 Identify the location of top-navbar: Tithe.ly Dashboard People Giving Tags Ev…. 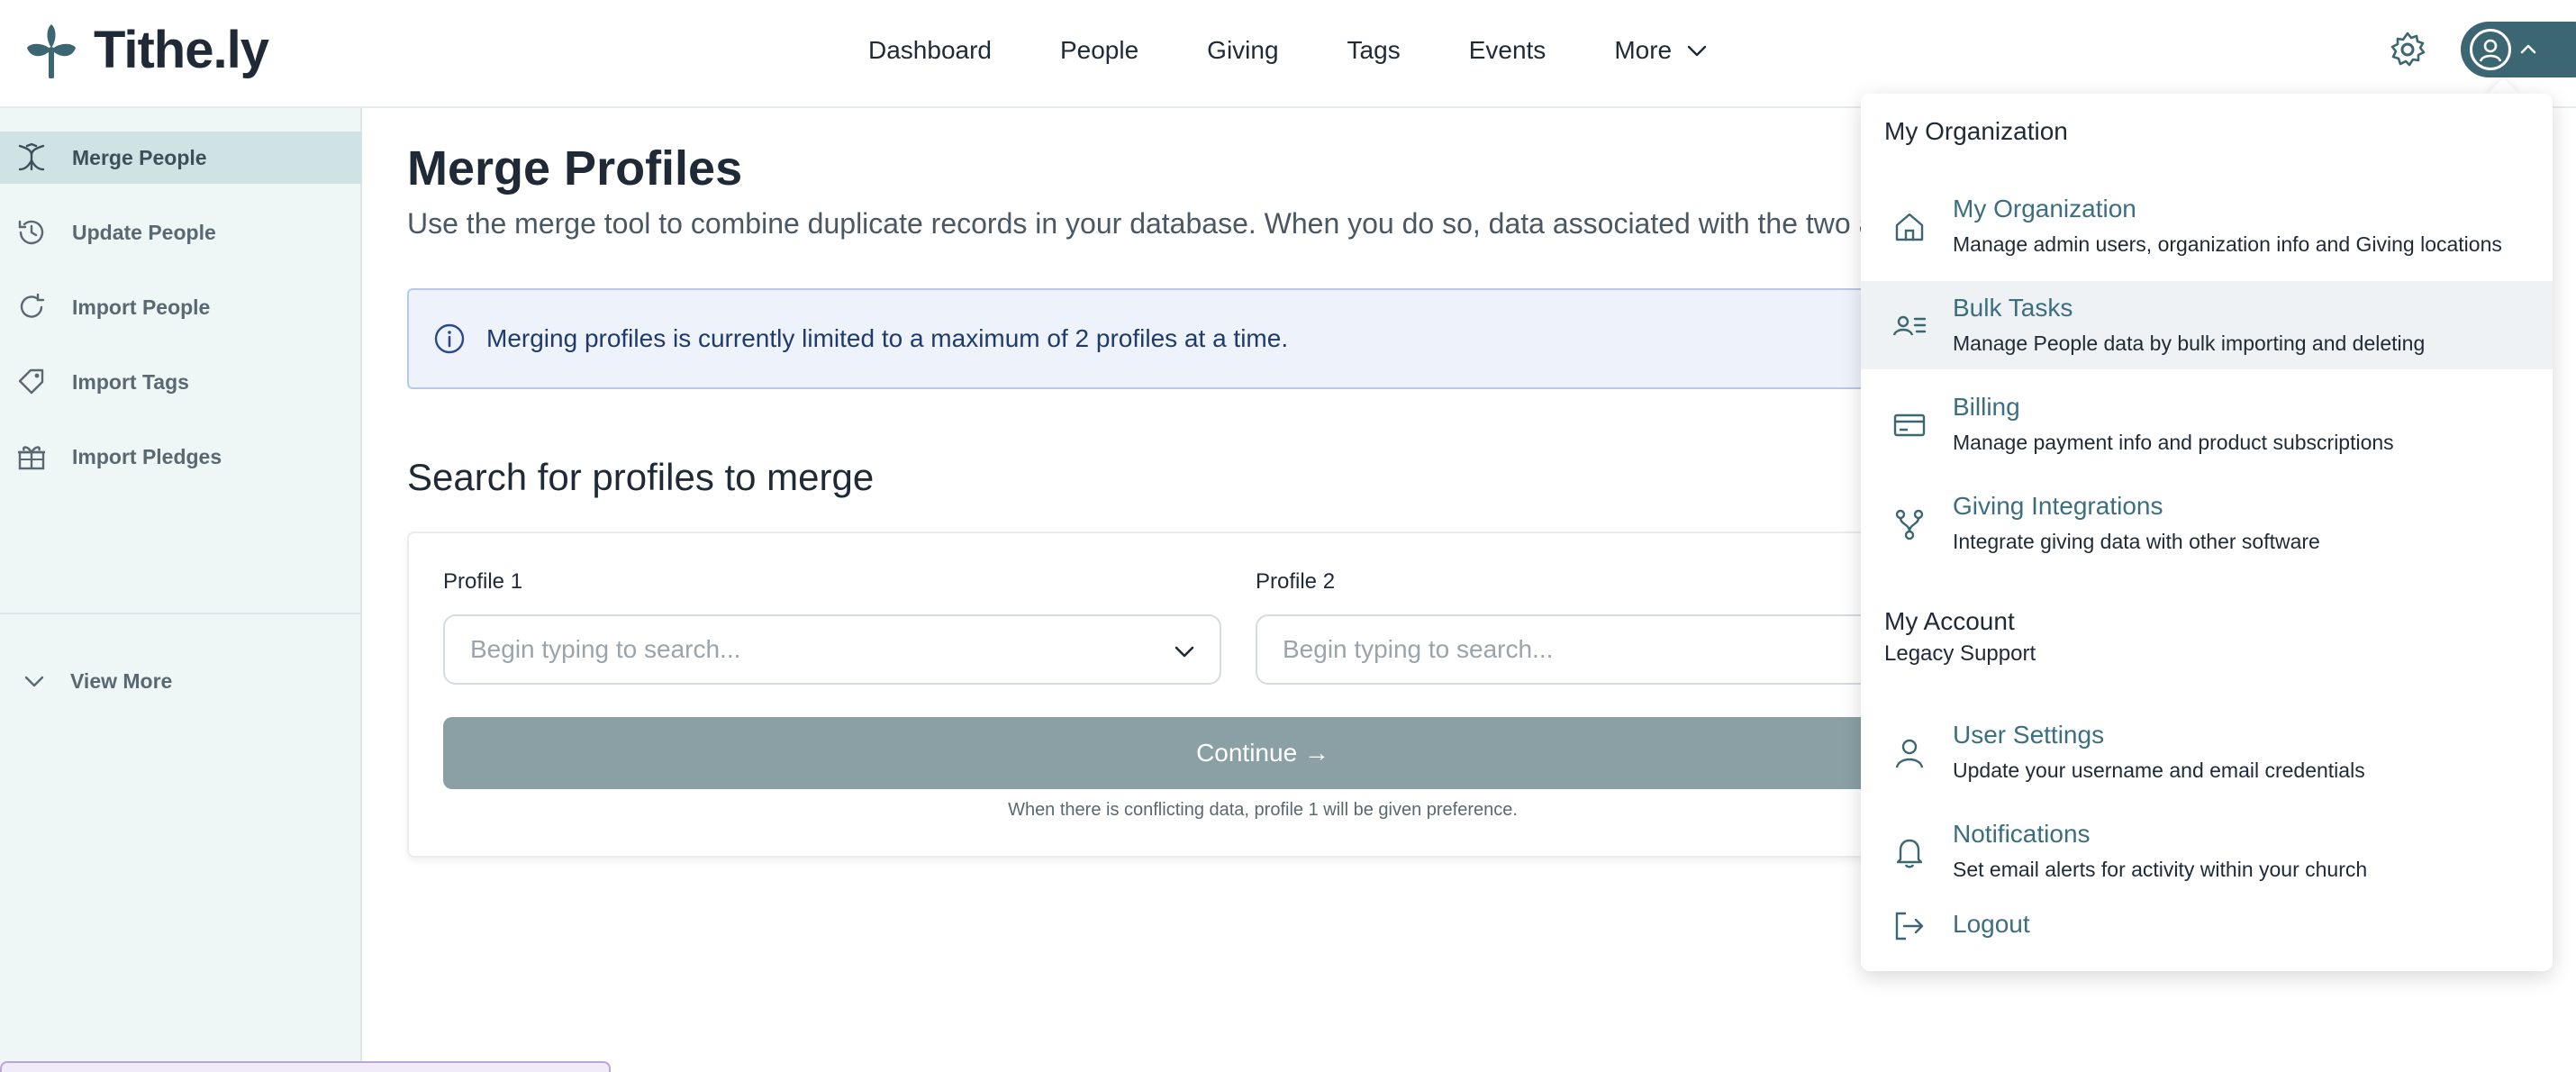
(1288, 54).